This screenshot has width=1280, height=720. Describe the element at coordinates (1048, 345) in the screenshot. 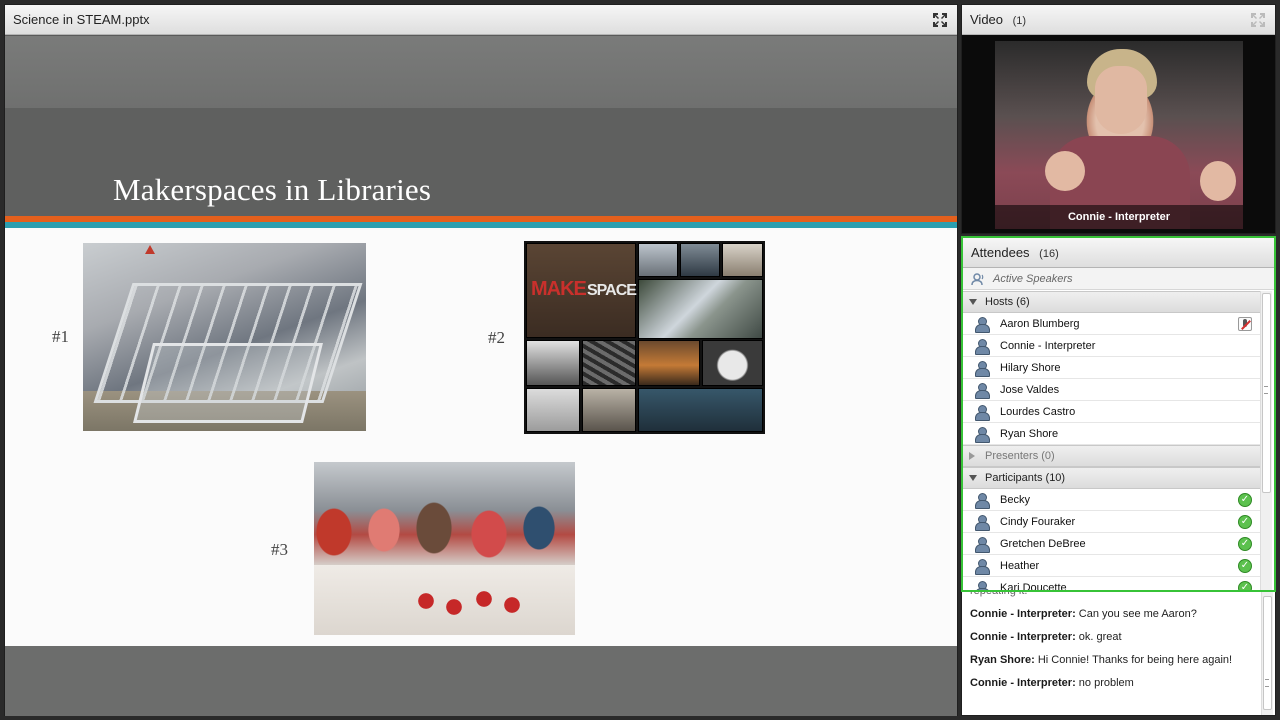

I see `attendee-name: Connie - Interpreter` at that location.